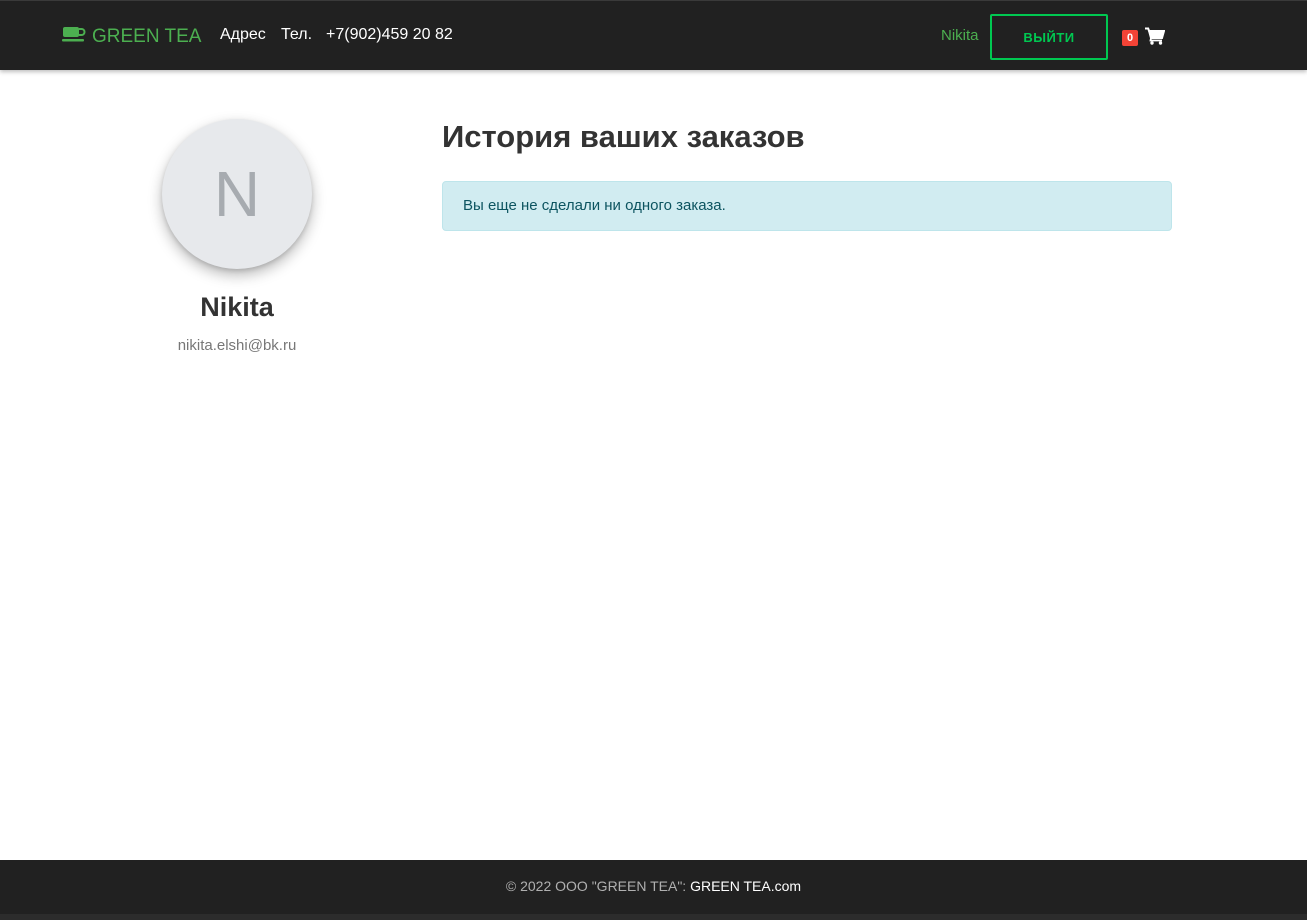  Describe the element at coordinates (594, 205) in the screenshot. I see `empty-orders-message: Вы еще не сделали ни одного заказа.` at that location.